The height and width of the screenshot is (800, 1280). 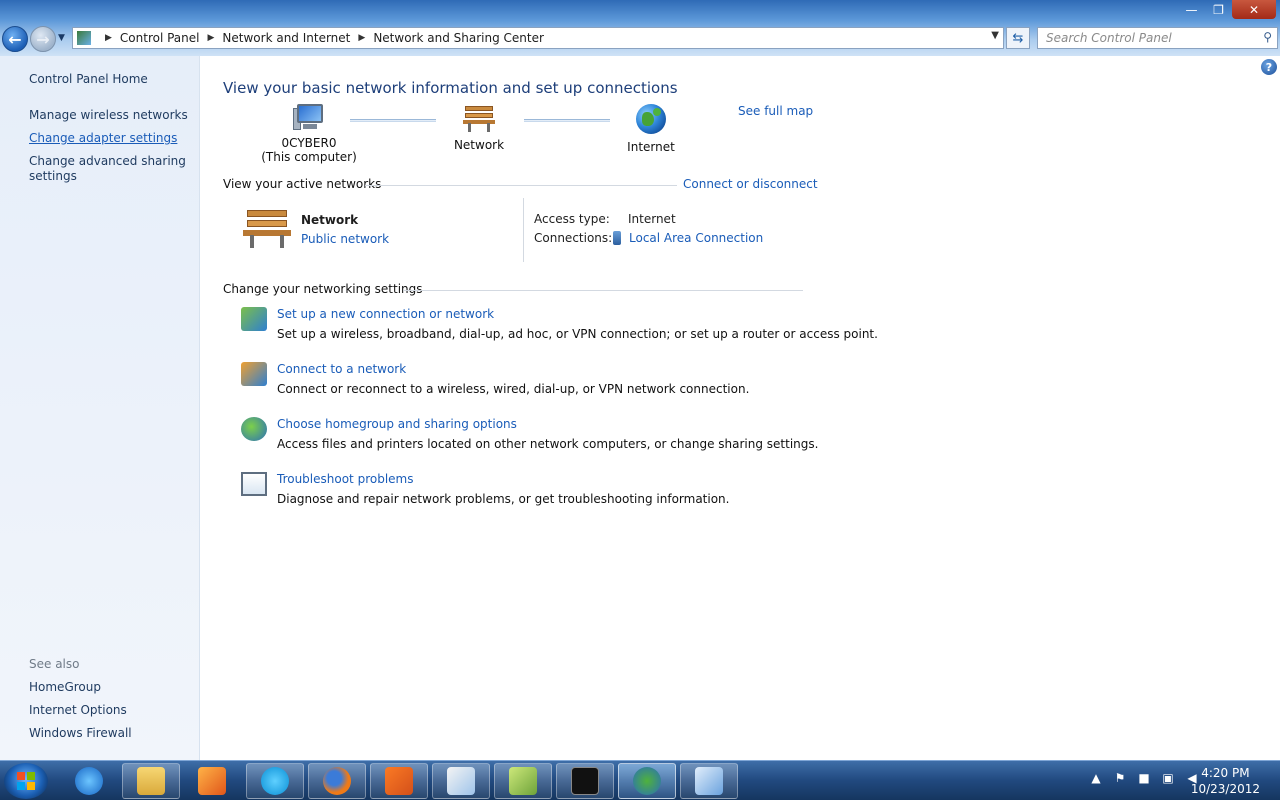 What do you see at coordinates (696, 238) in the screenshot?
I see `local-area-connection-label: Local Area Connection` at bounding box center [696, 238].